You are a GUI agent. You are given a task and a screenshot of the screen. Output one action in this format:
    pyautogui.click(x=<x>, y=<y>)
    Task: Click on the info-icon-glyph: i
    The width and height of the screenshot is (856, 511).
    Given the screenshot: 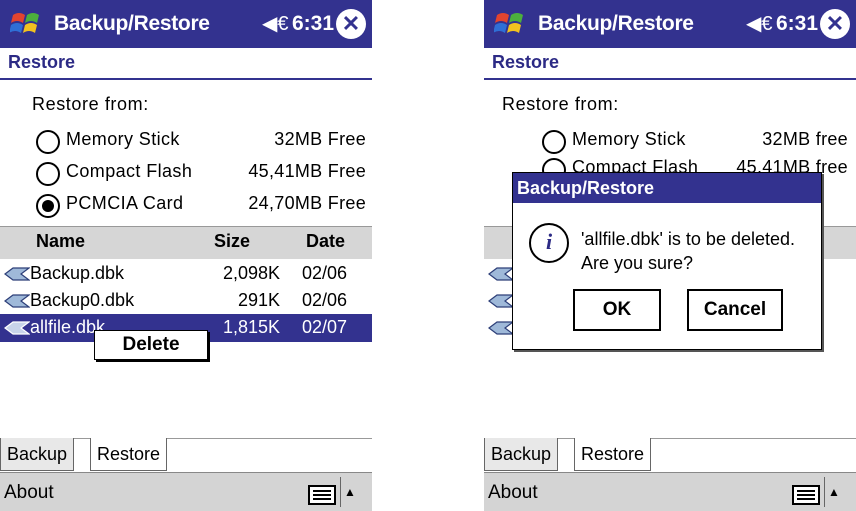 What is the action you would take?
    pyautogui.click(x=549, y=241)
    